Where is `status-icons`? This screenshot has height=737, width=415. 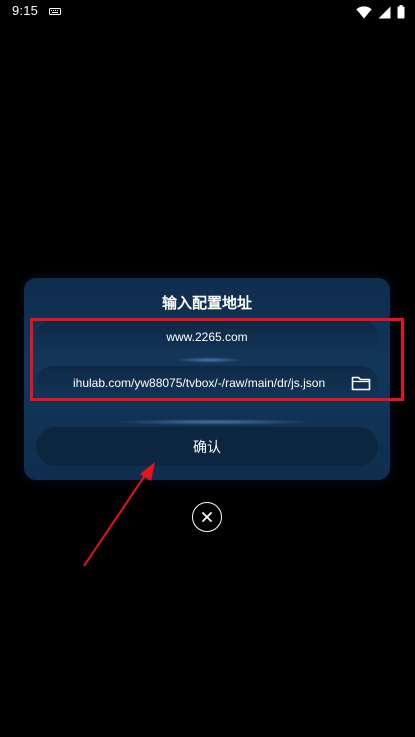 status-icons is located at coordinates (380, 12).